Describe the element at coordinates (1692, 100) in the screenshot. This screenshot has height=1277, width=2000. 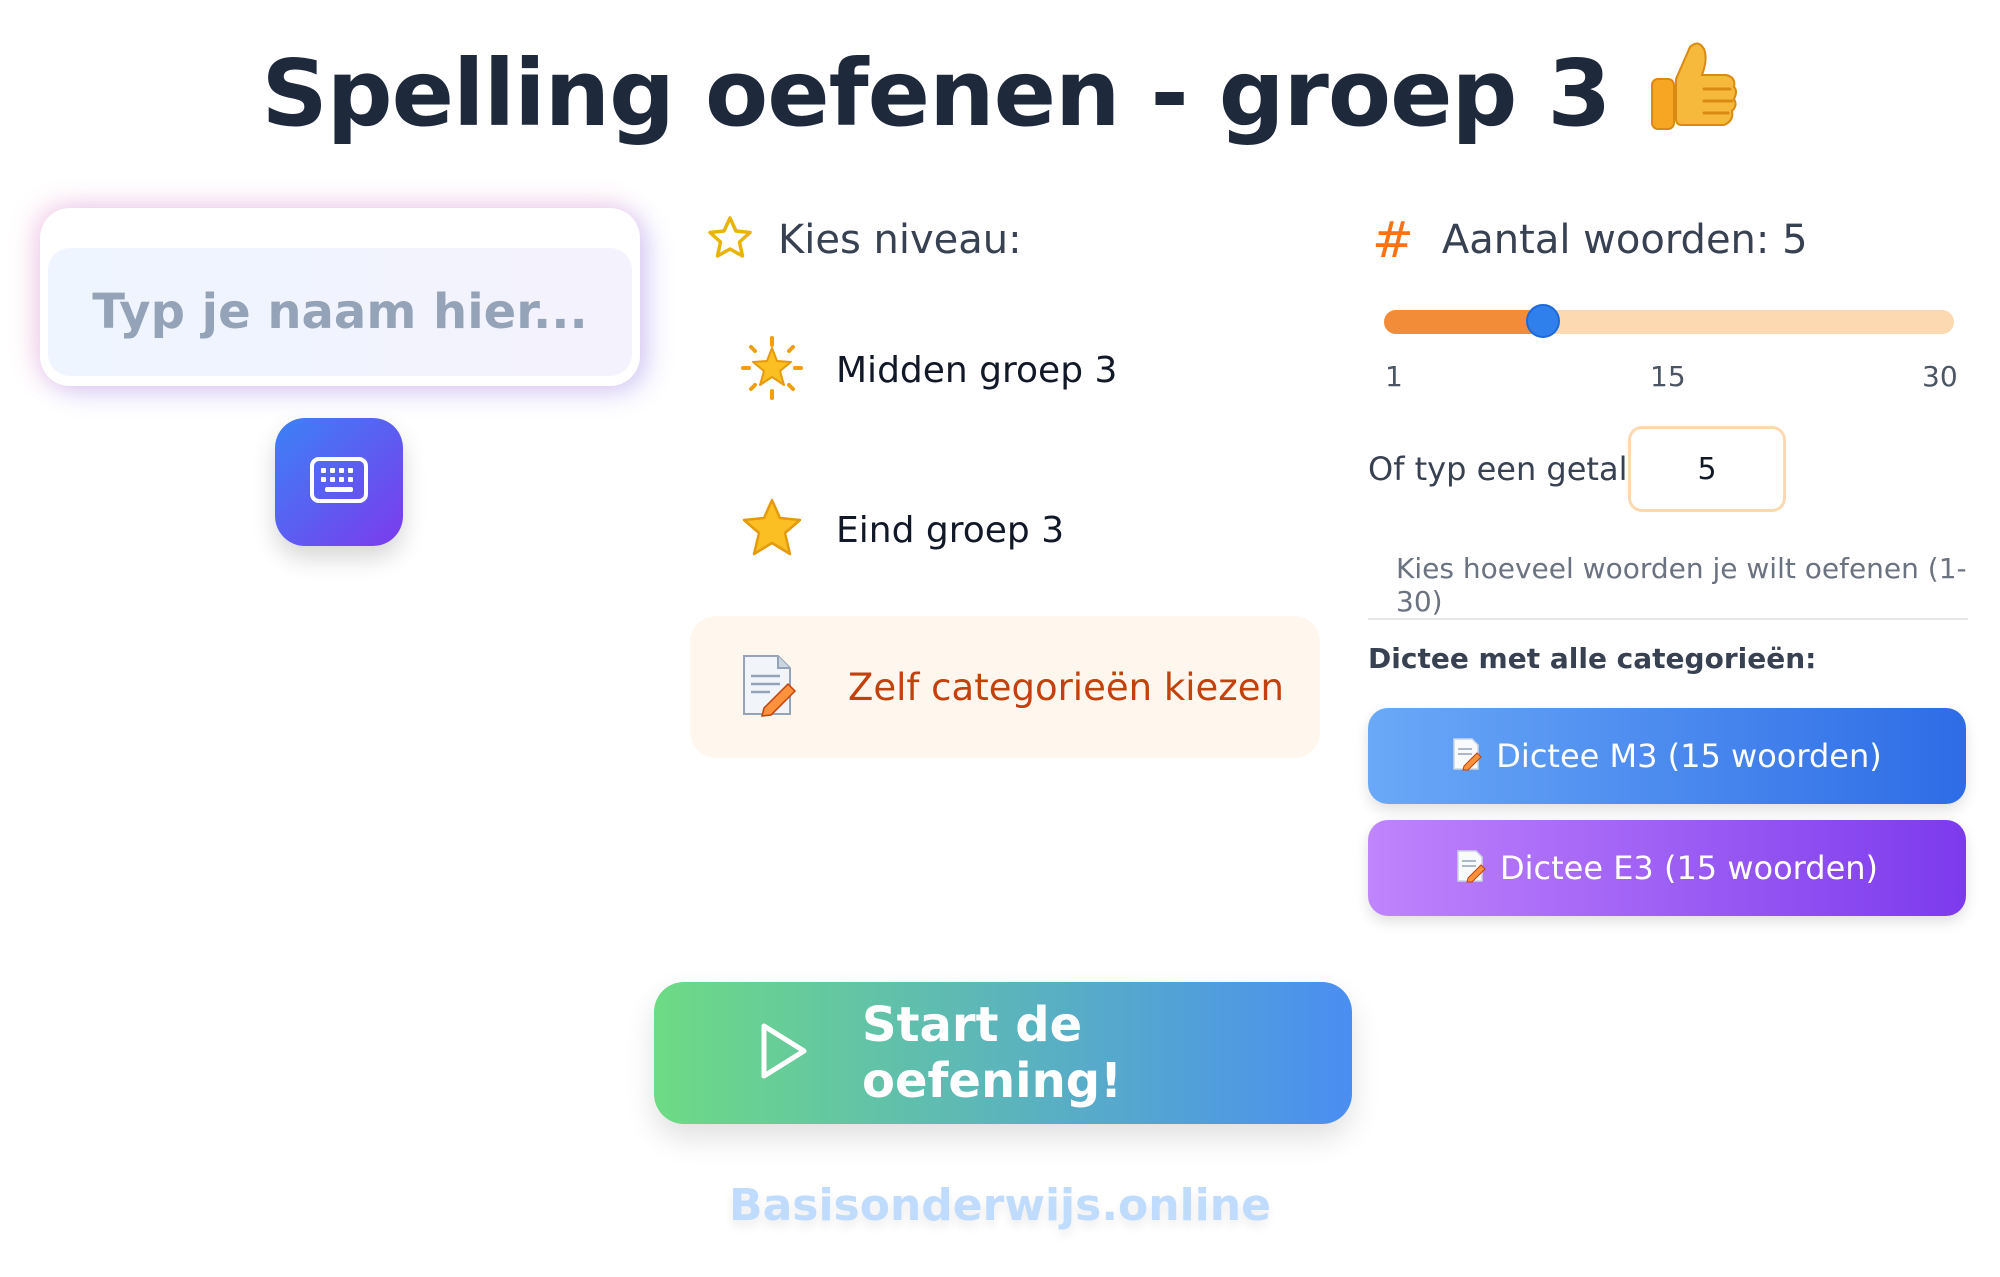
I see `thumbs-up-icon` at that location.